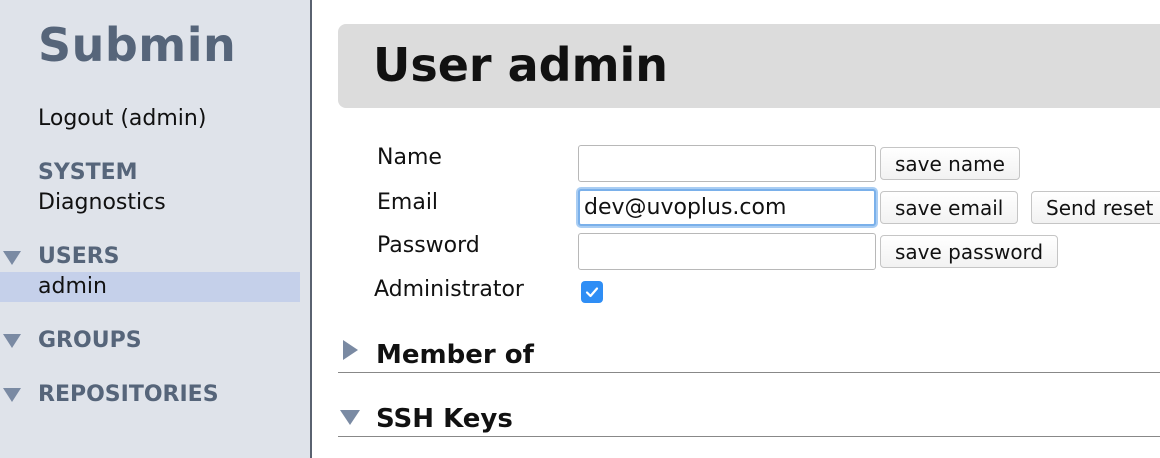  What do you see at coordinates (79, 256) in the screenshot?
I see `users-section-label: USERS` at bounding box center [79, 256].